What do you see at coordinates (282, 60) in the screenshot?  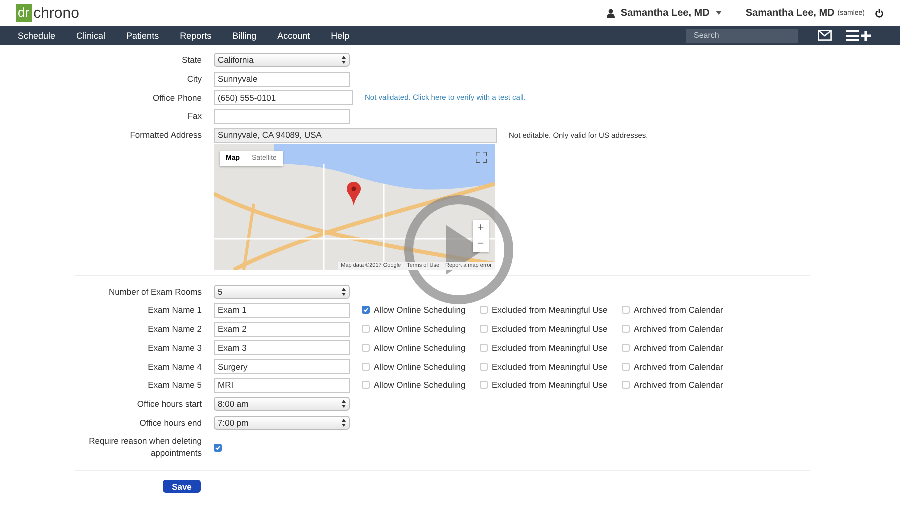 I see `select-field: California` at bounding box center [282, 60].